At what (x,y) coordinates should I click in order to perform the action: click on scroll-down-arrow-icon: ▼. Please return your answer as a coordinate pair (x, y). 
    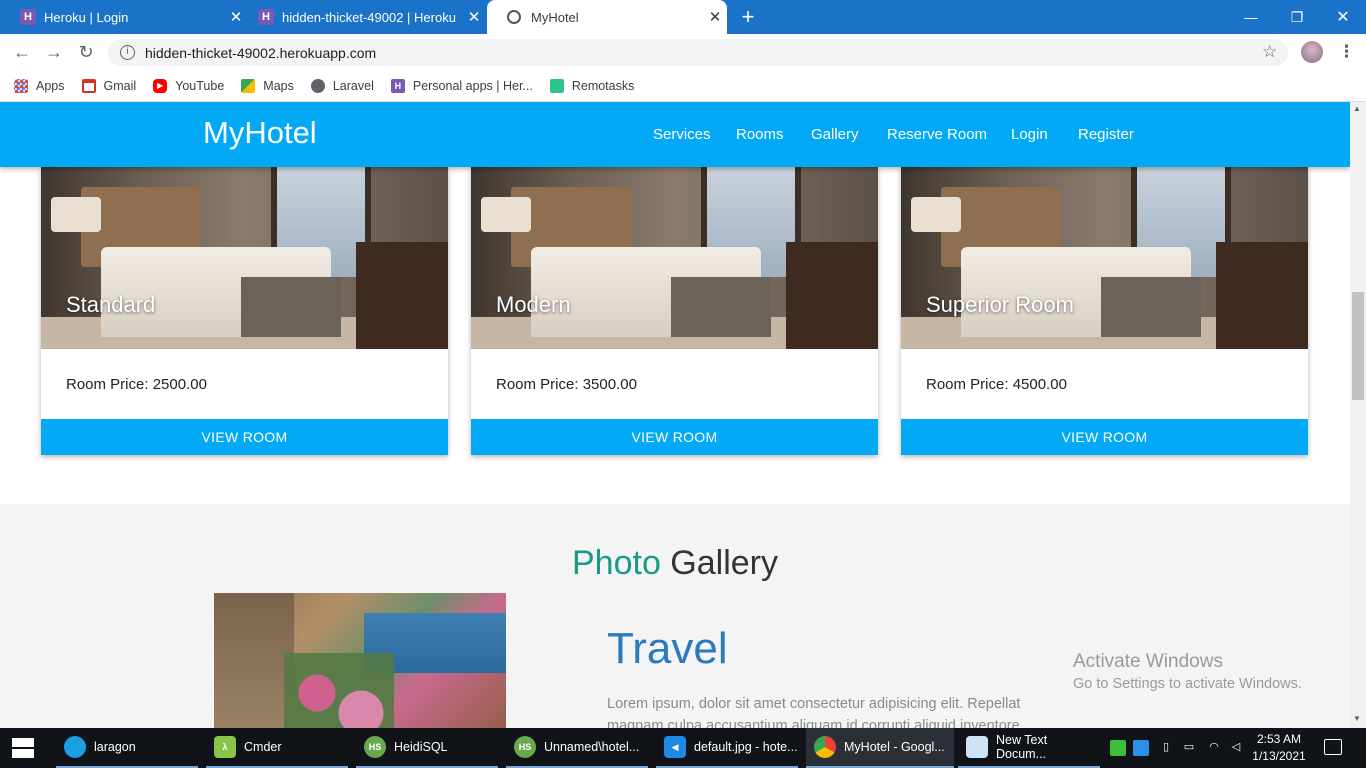
    Looking at the image, I should click on (1357, 718).